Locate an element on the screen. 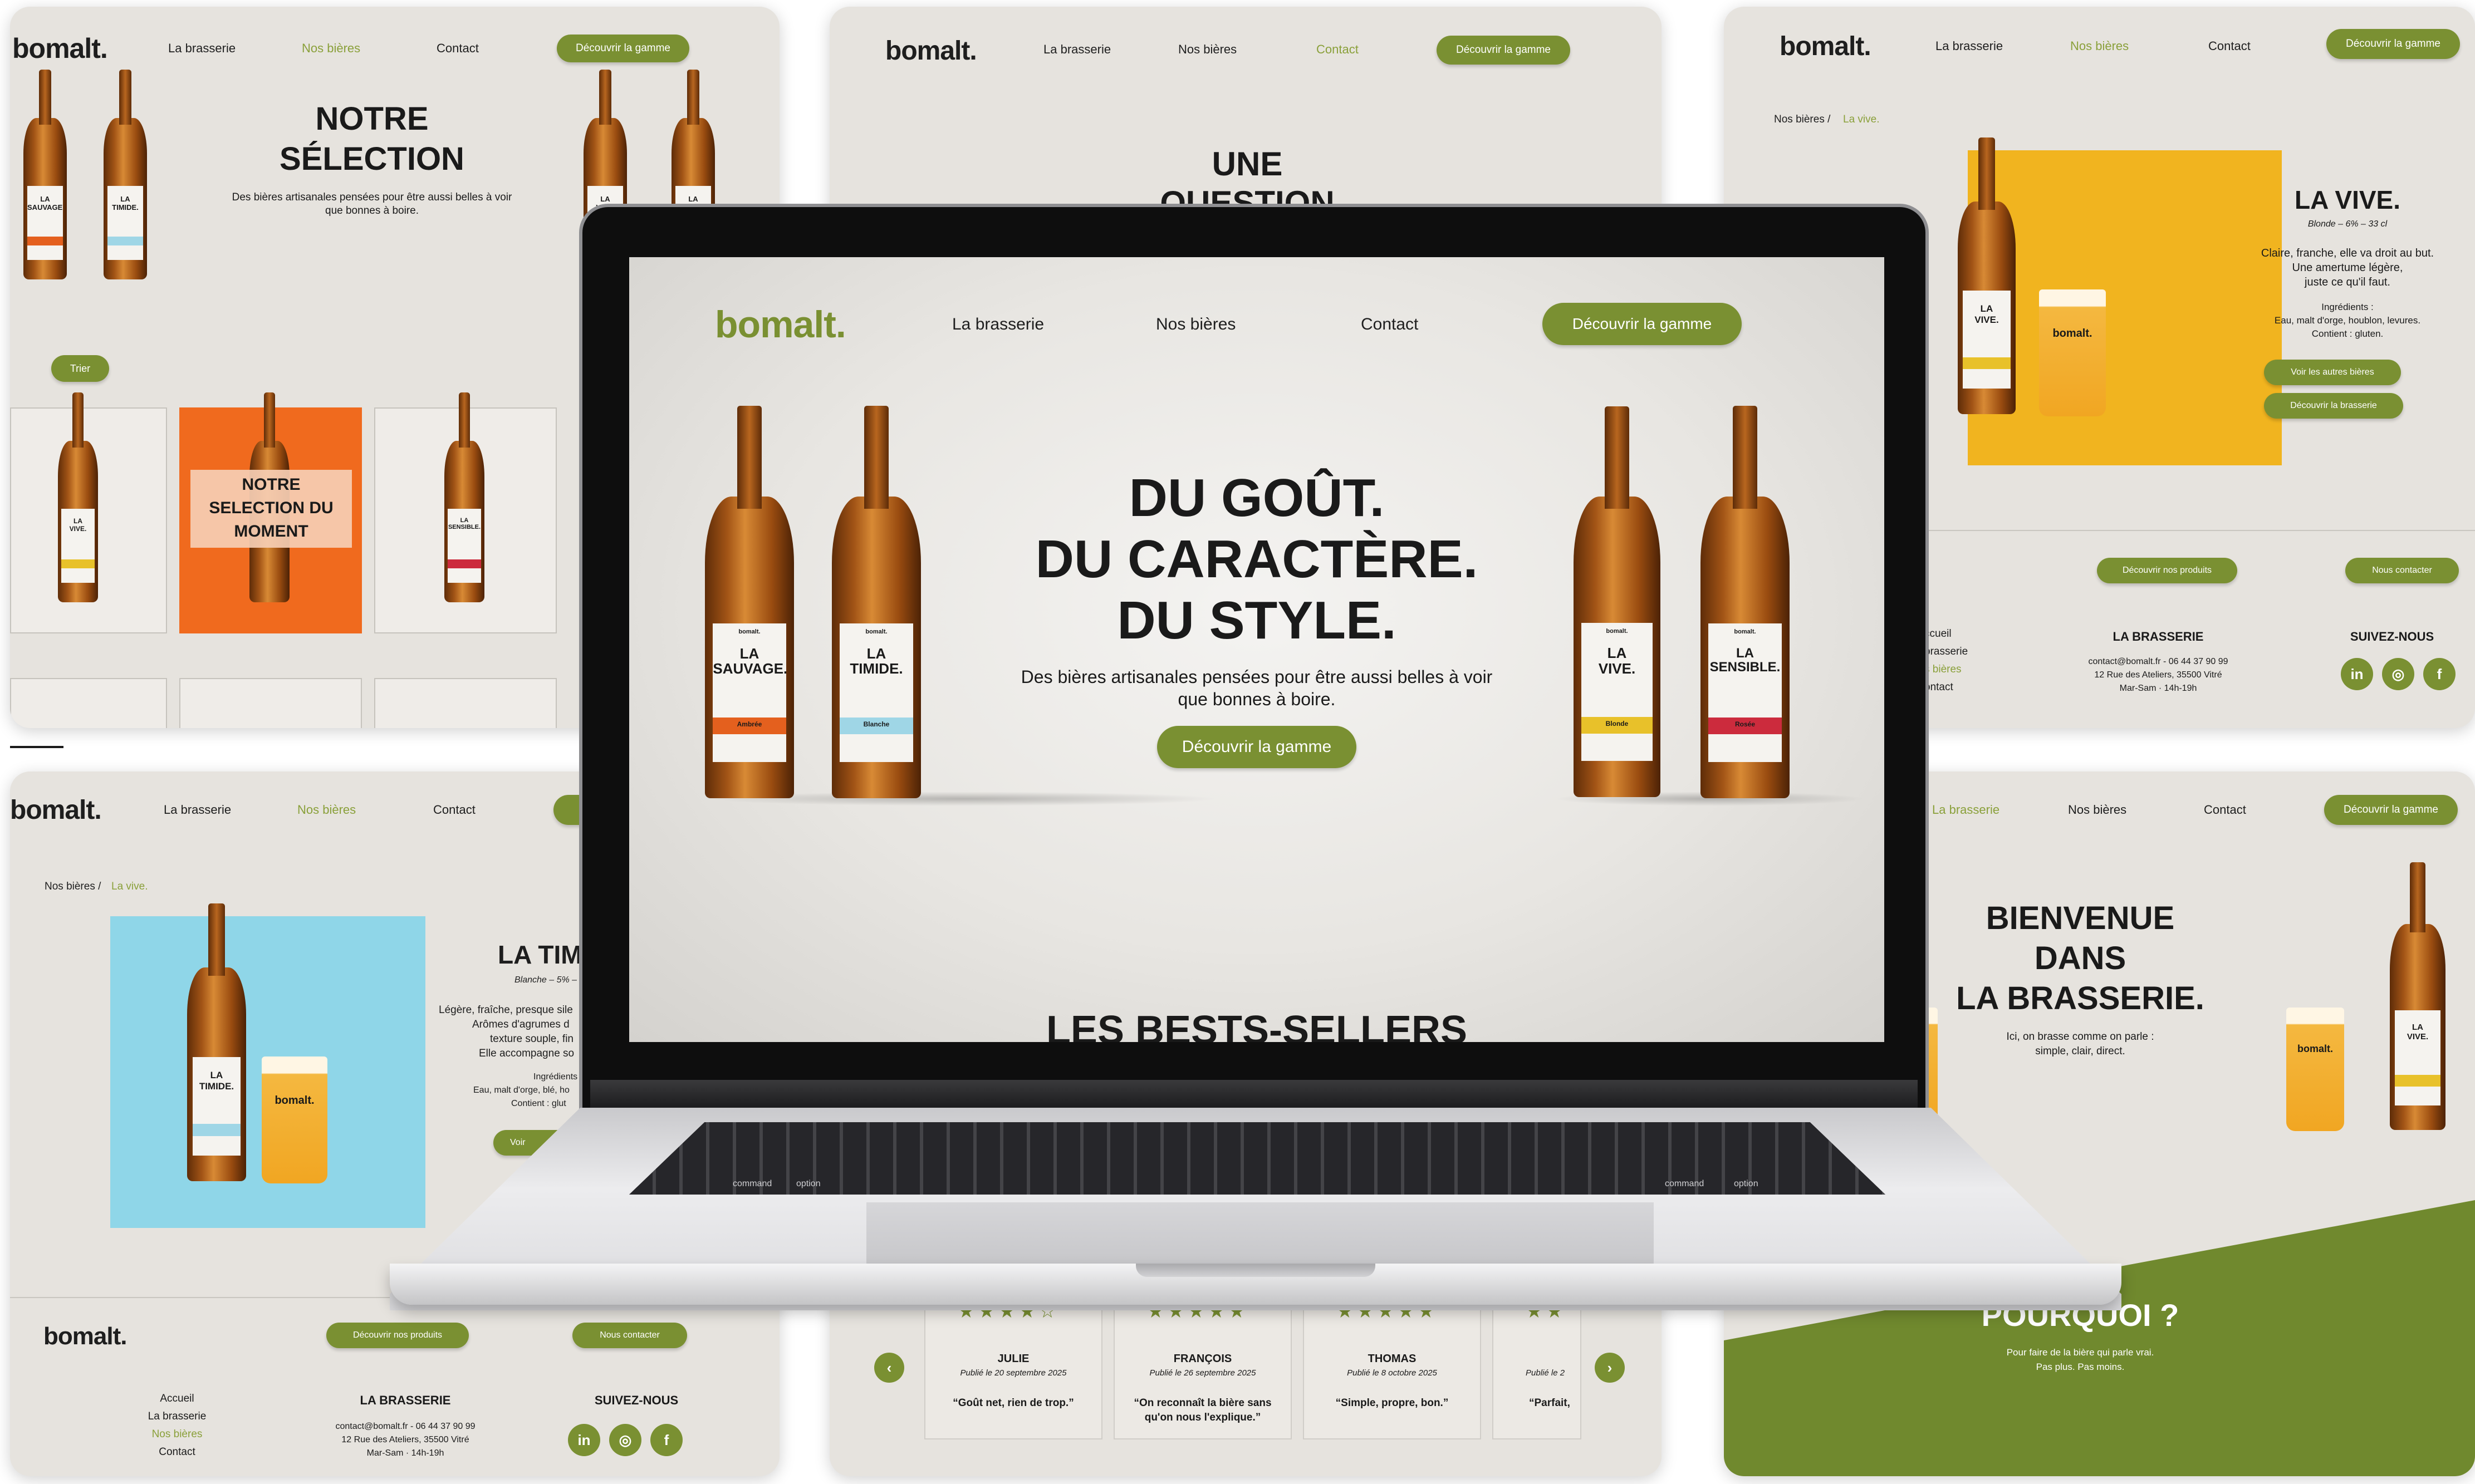 The width and height of the screenshot is (2475, 1484). label-line2: SENSIBLE. is located at coordinates (1745, 667).